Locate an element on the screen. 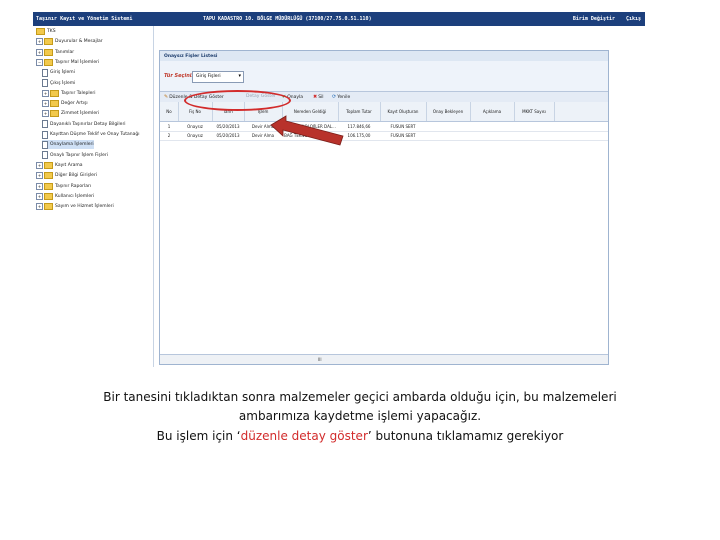 The height and width of the screenshot is (540, 720). caption-text-end: ’ butonuna tıklamamız gerekiyor is located at coordinates (465, 436).